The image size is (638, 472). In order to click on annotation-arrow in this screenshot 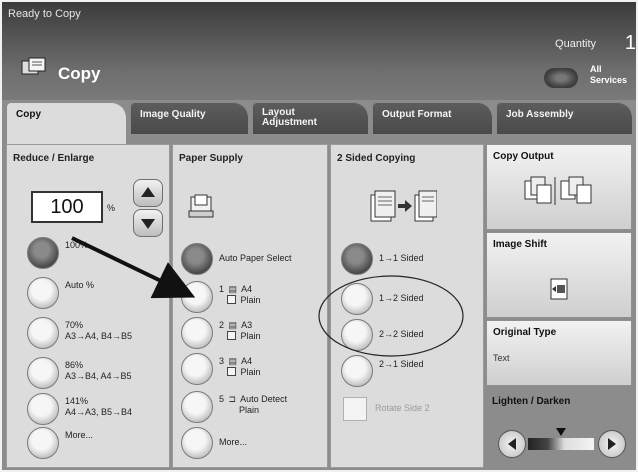, I will do `click(133, 267)`.